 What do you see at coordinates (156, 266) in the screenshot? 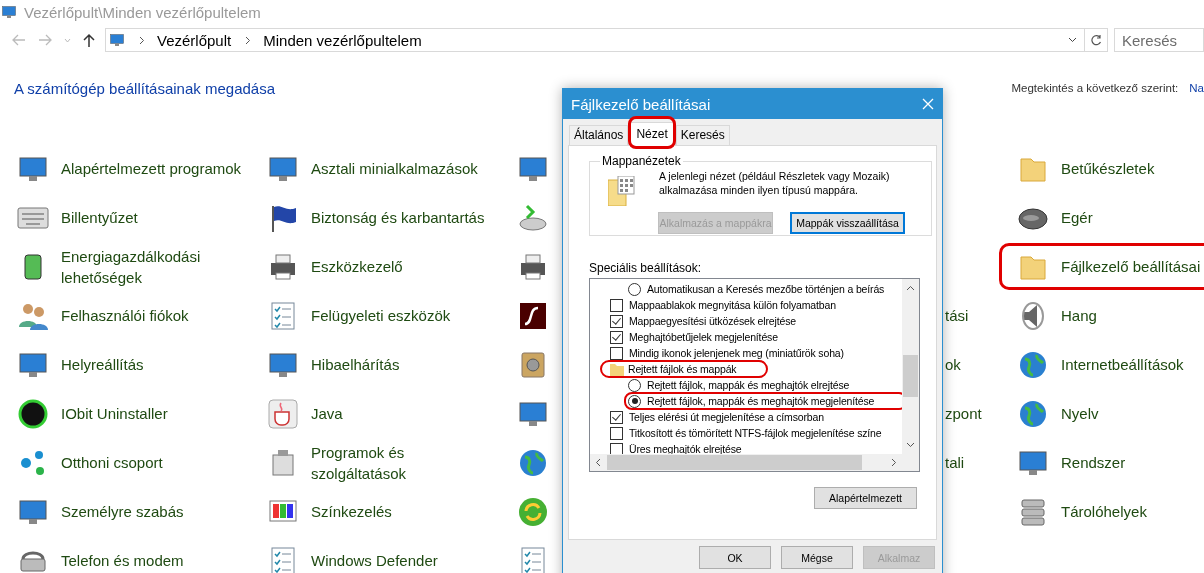
I see `control-panel-item-label: Energiagazdálkodási lehetőségek` at bounding box center [156, 266].